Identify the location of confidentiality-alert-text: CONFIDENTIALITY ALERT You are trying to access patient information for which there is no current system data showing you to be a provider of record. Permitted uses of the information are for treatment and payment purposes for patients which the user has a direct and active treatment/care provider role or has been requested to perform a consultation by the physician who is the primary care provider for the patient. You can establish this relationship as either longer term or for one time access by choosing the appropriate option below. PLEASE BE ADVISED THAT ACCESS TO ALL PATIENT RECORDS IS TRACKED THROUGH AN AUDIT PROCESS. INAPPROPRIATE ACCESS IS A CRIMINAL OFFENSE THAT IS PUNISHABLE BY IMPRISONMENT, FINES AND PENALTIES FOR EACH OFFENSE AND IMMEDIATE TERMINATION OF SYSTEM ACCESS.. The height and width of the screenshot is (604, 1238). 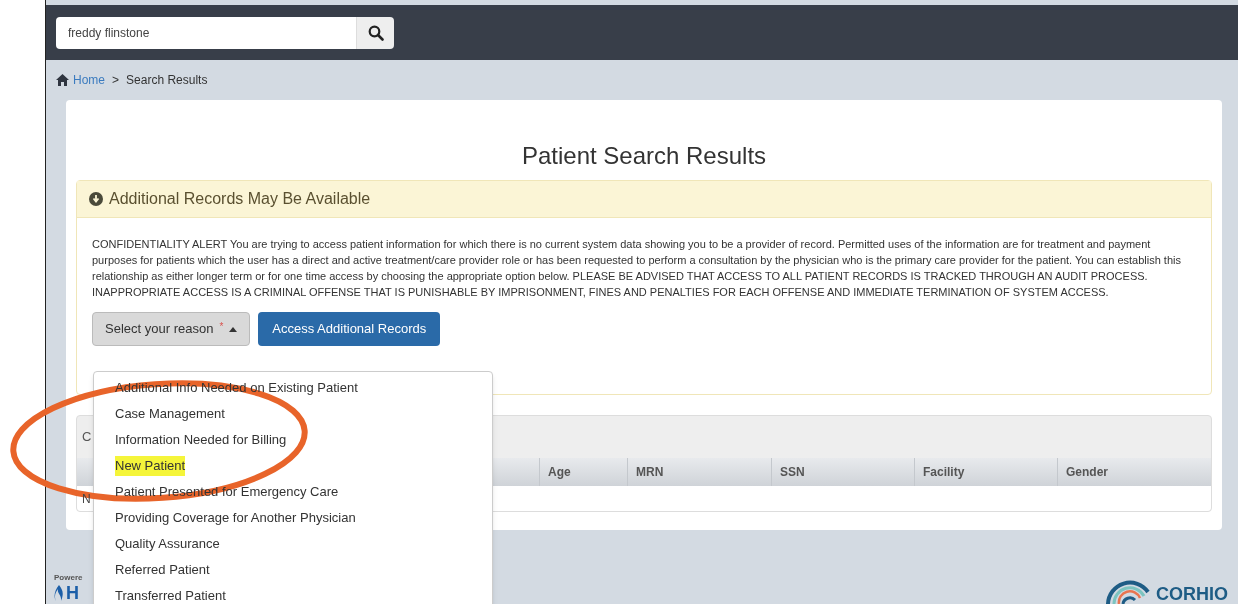
(637, 268).